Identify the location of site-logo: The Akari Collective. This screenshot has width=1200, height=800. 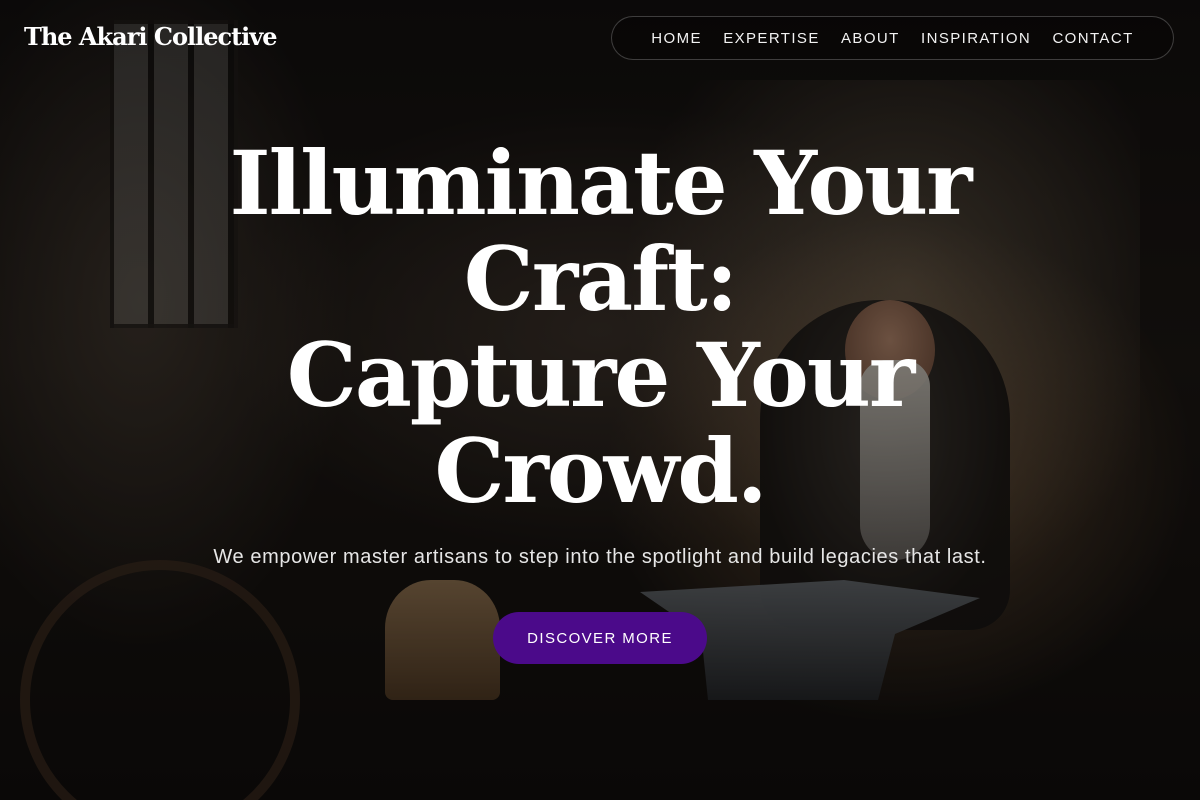
(150, 36).